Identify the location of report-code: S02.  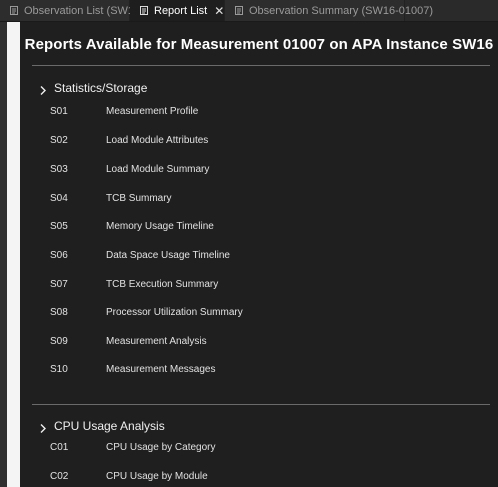
(59, 140).